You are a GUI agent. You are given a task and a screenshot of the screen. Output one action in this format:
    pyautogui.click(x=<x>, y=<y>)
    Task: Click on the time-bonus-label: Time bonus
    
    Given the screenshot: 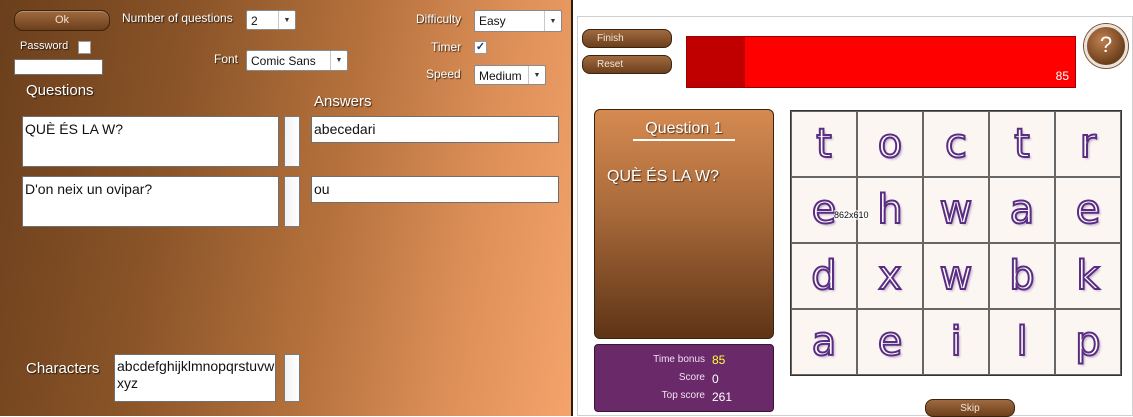 What is the action you would take?
    pyautogui.click(x=679, y=359)
    